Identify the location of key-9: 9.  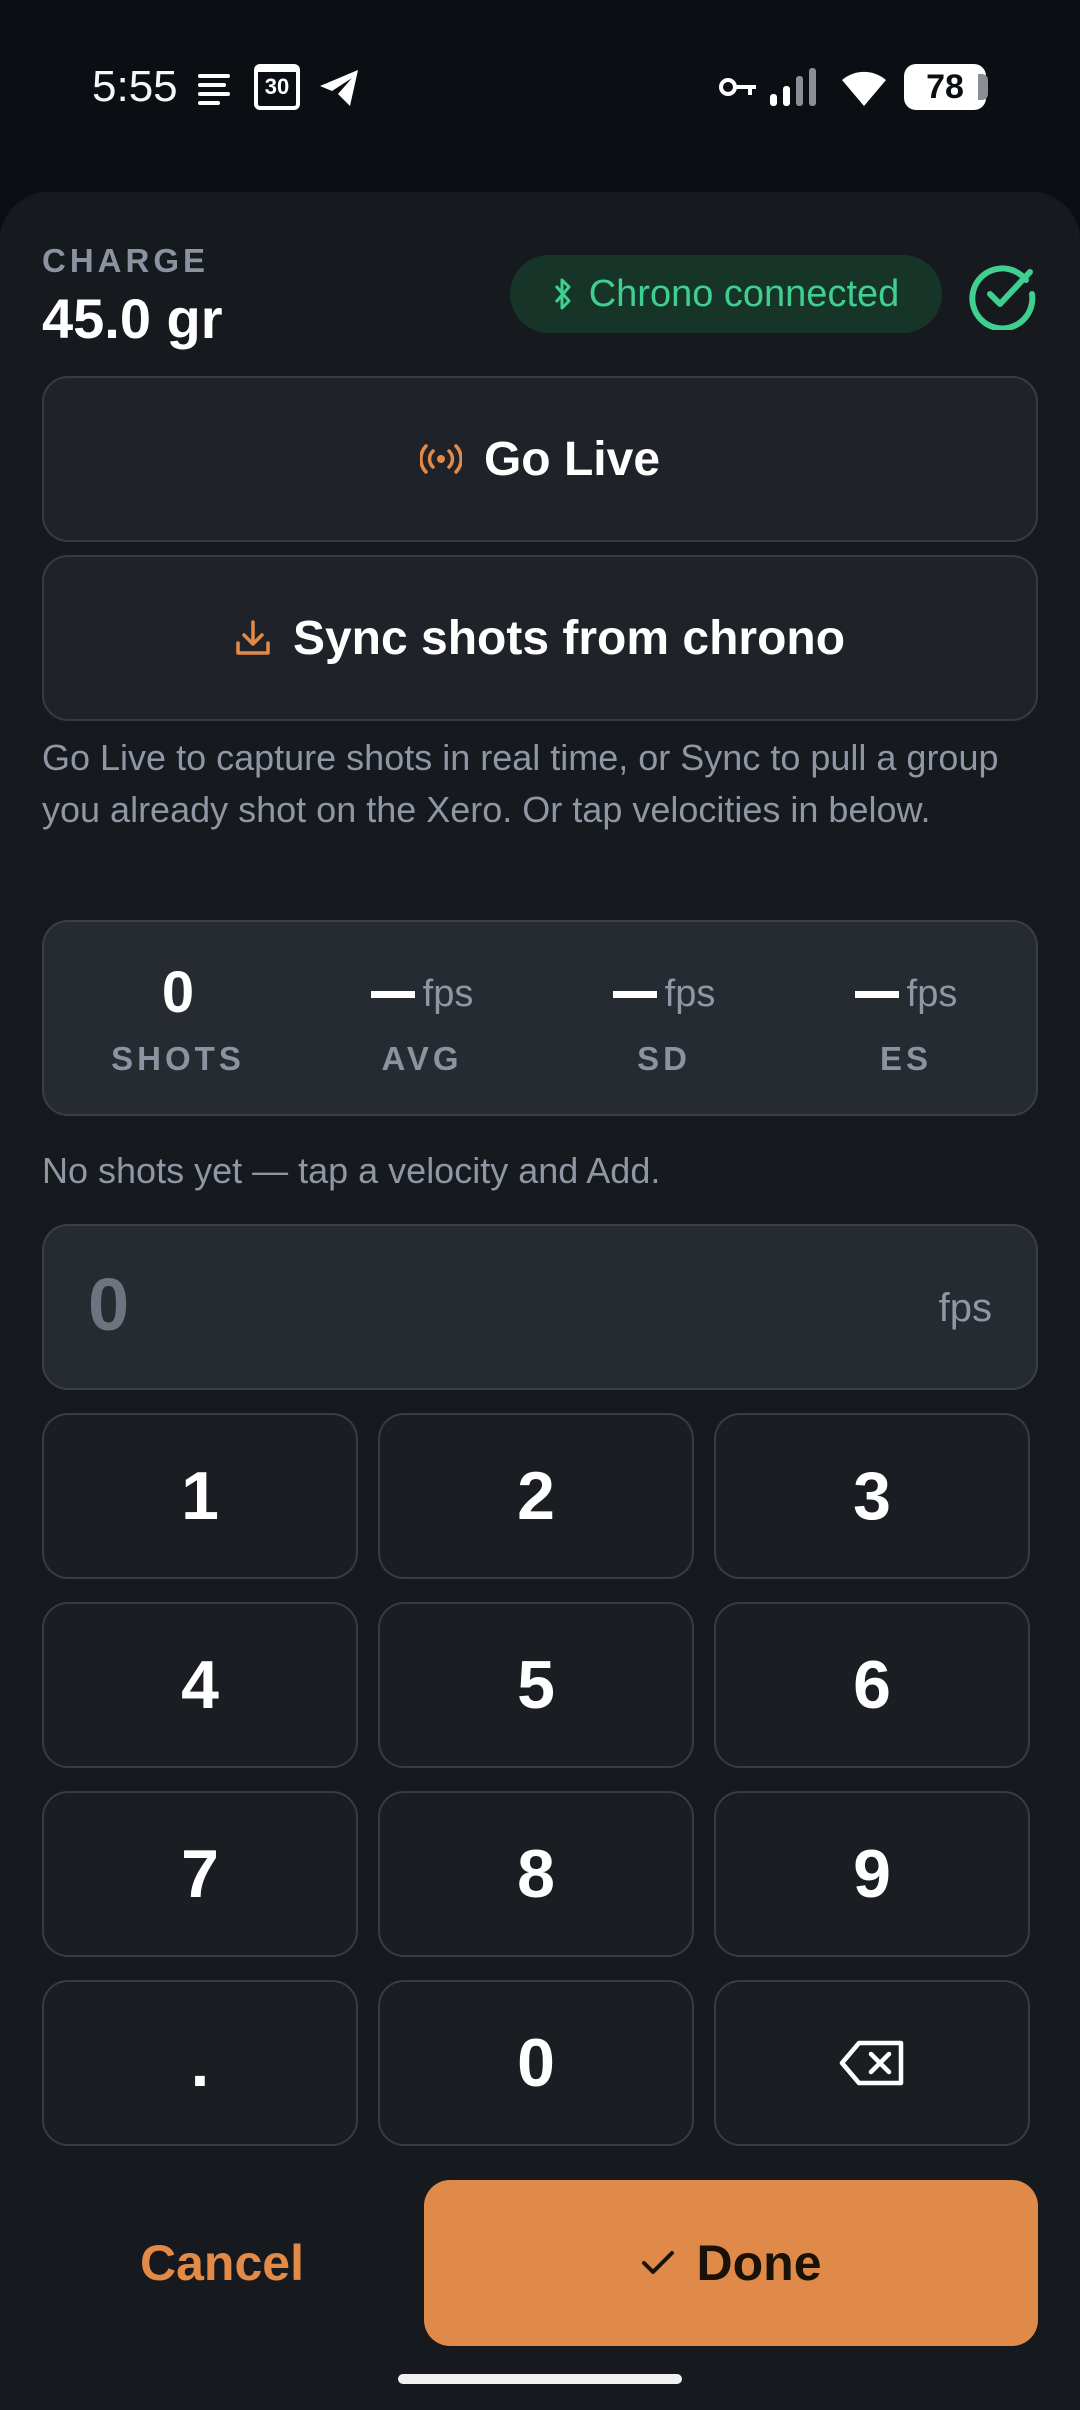
(872, 1874).